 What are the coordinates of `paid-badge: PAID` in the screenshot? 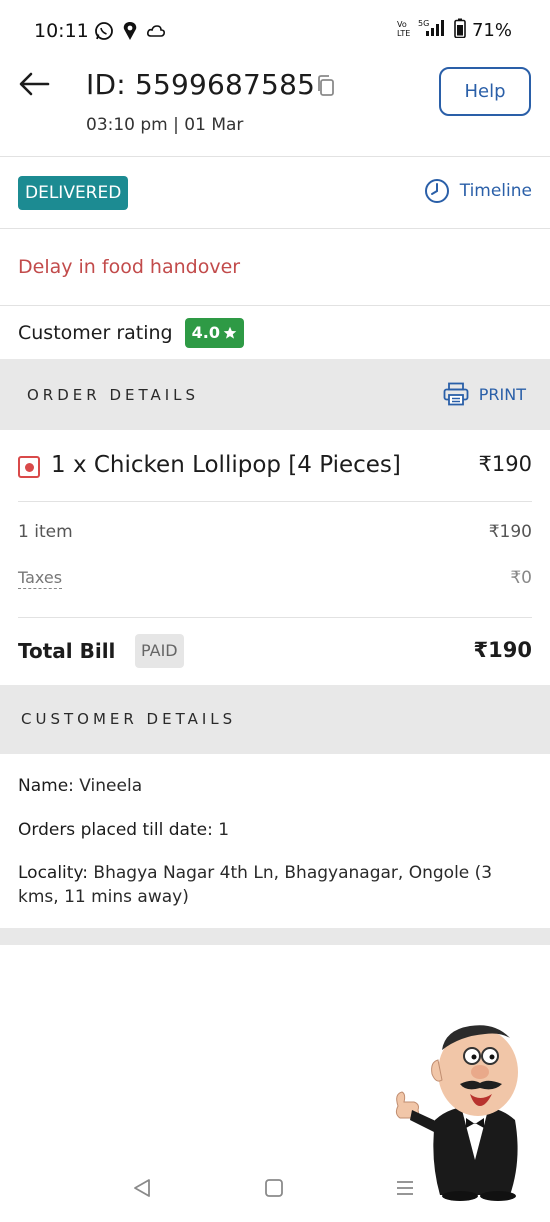 It's located at (159, 651).